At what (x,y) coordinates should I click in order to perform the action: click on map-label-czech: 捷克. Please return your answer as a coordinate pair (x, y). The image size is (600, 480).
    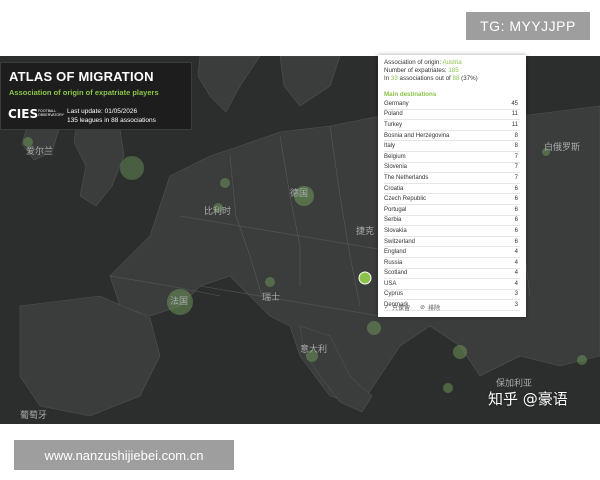
    Looking at the image, I should click on (365, 232).